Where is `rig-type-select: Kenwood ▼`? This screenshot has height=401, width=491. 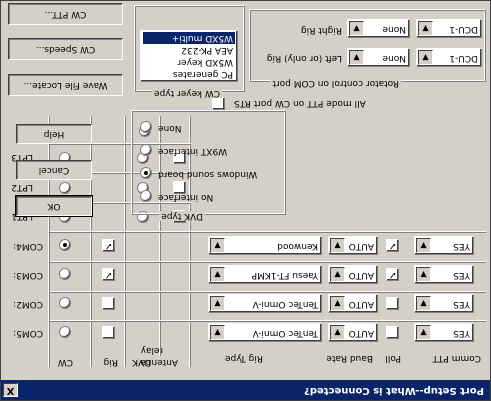
rig-type-select: Kenwood ▼ is located at coordinates (265, 245).